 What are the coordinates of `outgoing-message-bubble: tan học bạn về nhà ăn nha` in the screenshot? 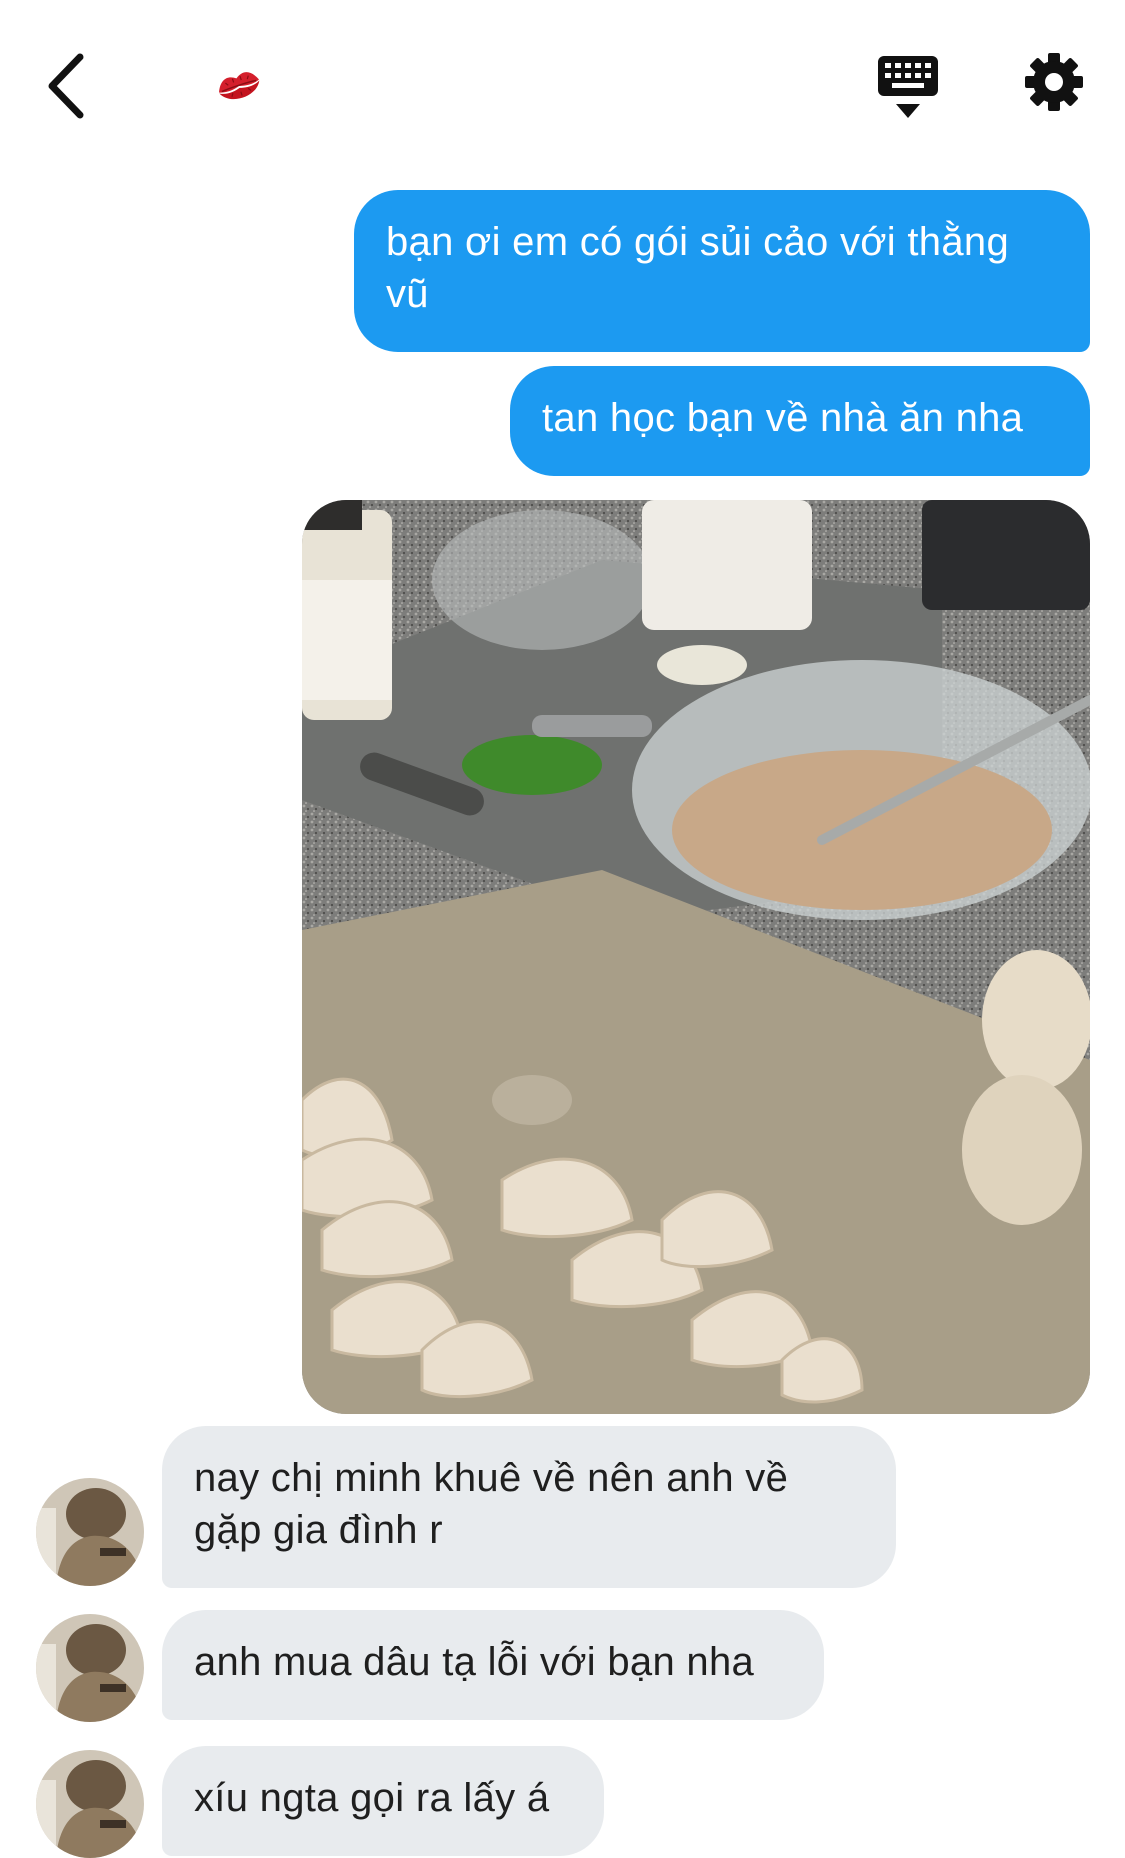 It's located at (800, 421).